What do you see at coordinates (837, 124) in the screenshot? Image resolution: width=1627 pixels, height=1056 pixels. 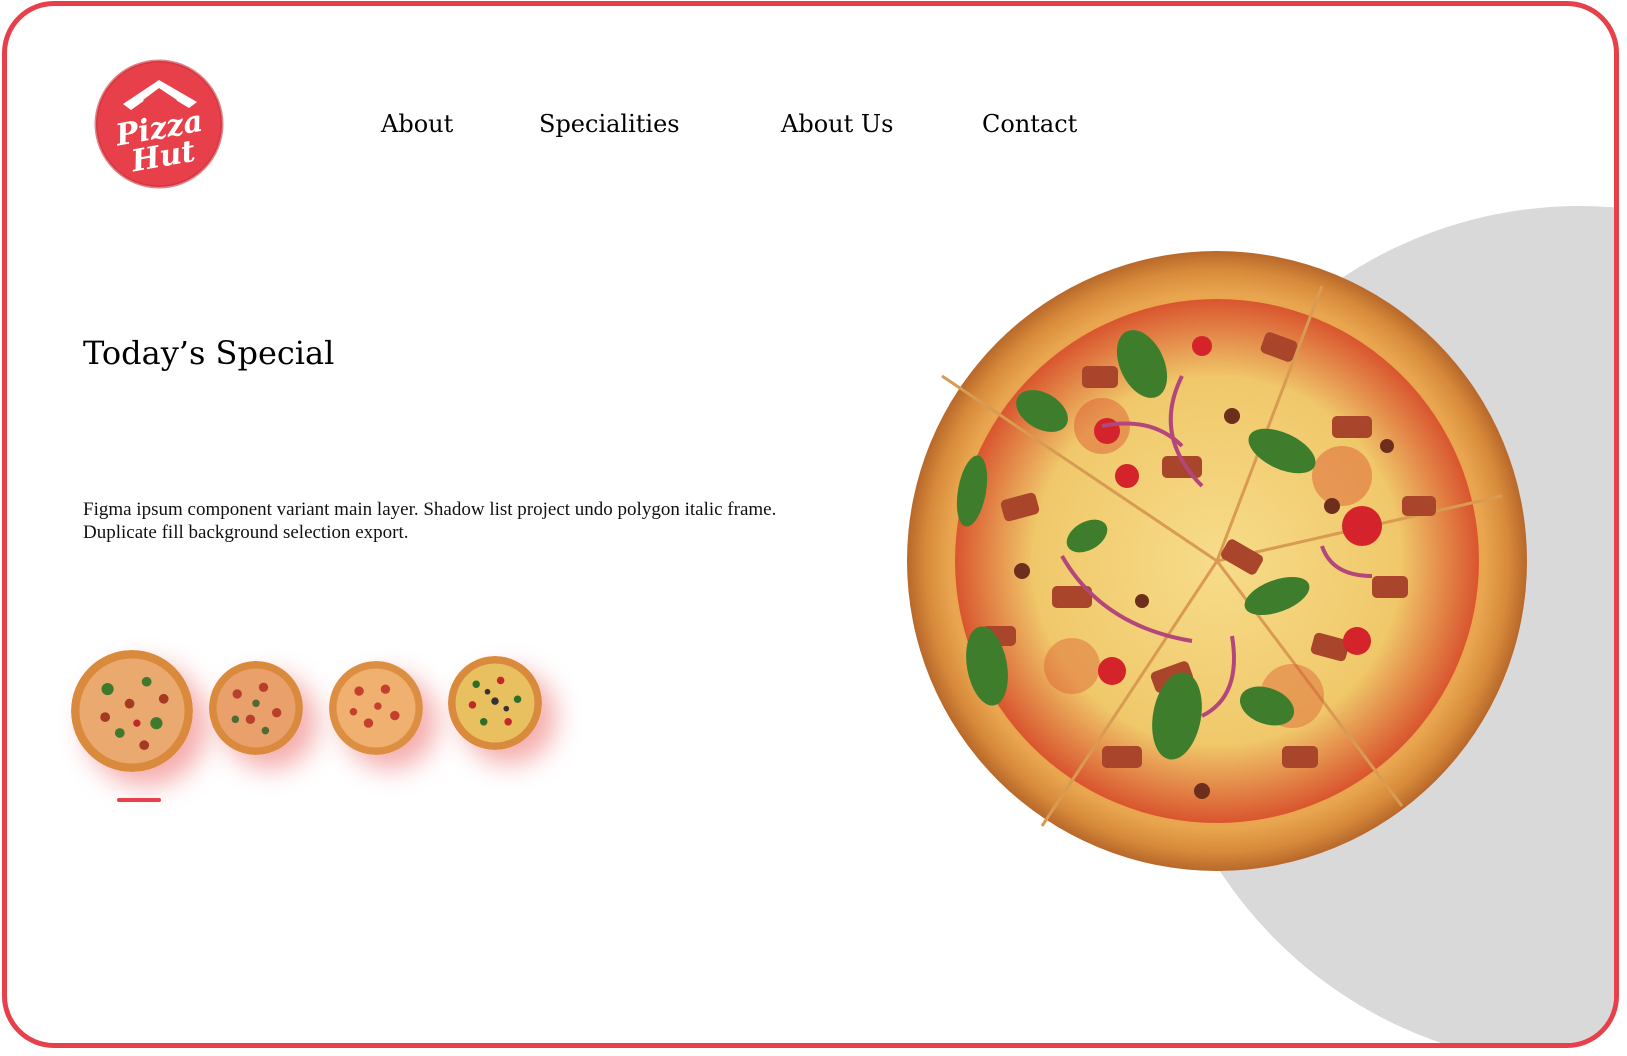 I see `nav-about-us: About Us` at bounding box center [837, 124].